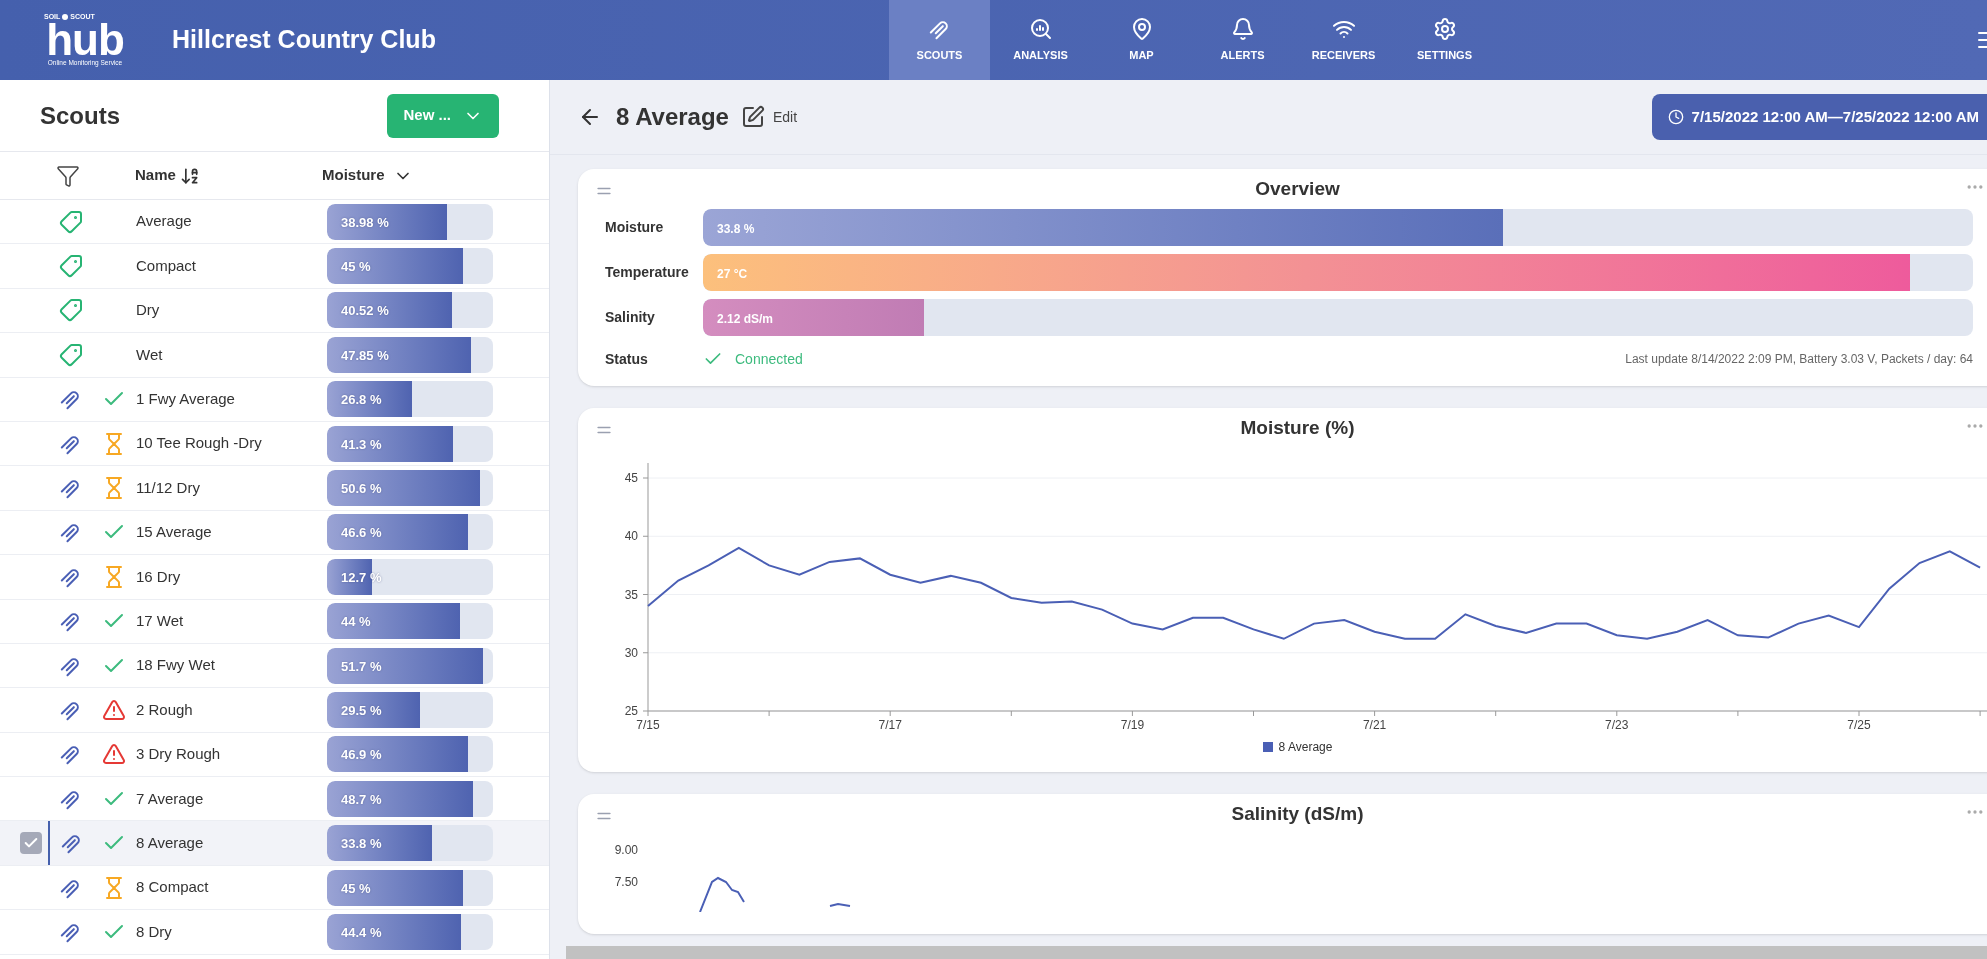 This screenshot has height=959, width=1987. Describe the element at coordinates (1819, 117) in the screenshot. I see `date-range-button: 7/15/2022 12:00 AM—7/25/2022 12:00 AM` at that location.